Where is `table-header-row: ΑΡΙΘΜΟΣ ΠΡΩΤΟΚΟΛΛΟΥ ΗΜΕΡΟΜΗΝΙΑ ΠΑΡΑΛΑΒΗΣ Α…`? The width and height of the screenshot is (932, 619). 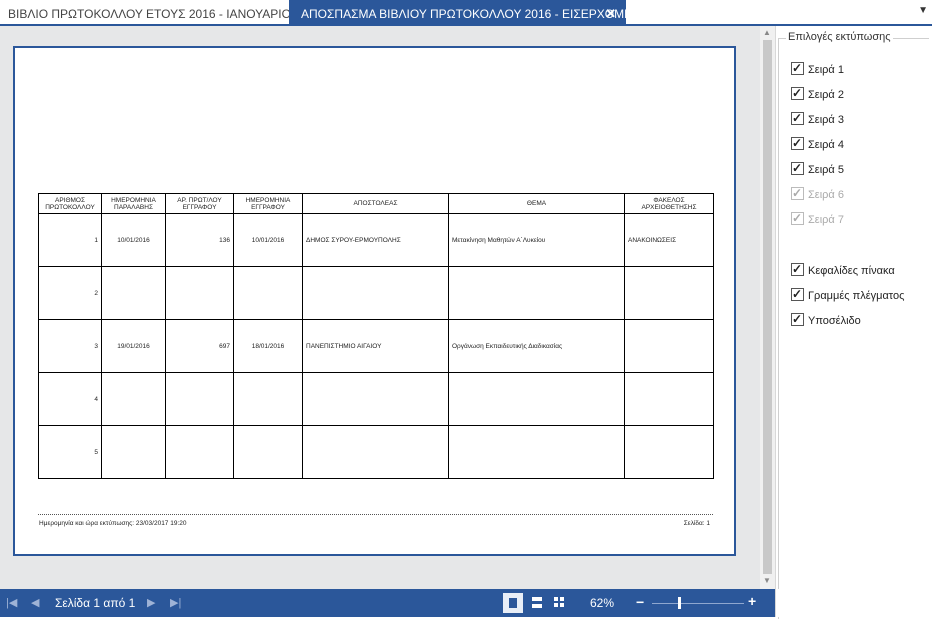
table-header-row: ΑΡΙΘΜΟΣ ΠΡΩΤΟΚΟΛΛΟΥ ΗΜΕΡΟΜΗΝΙΑ ΠΑΡΑΛΑΒΗΣ Α… is located at coordinates (376, 203).